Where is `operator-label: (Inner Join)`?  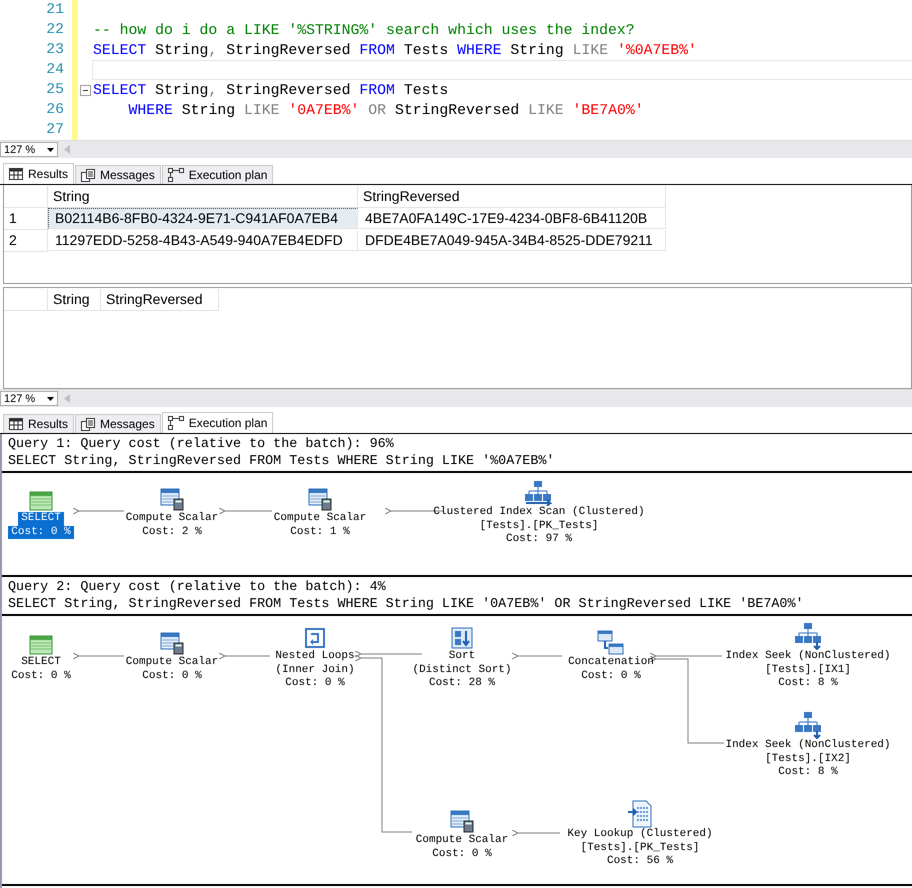
operator-label: (Inner Join) is located at coordinates (315, 670).